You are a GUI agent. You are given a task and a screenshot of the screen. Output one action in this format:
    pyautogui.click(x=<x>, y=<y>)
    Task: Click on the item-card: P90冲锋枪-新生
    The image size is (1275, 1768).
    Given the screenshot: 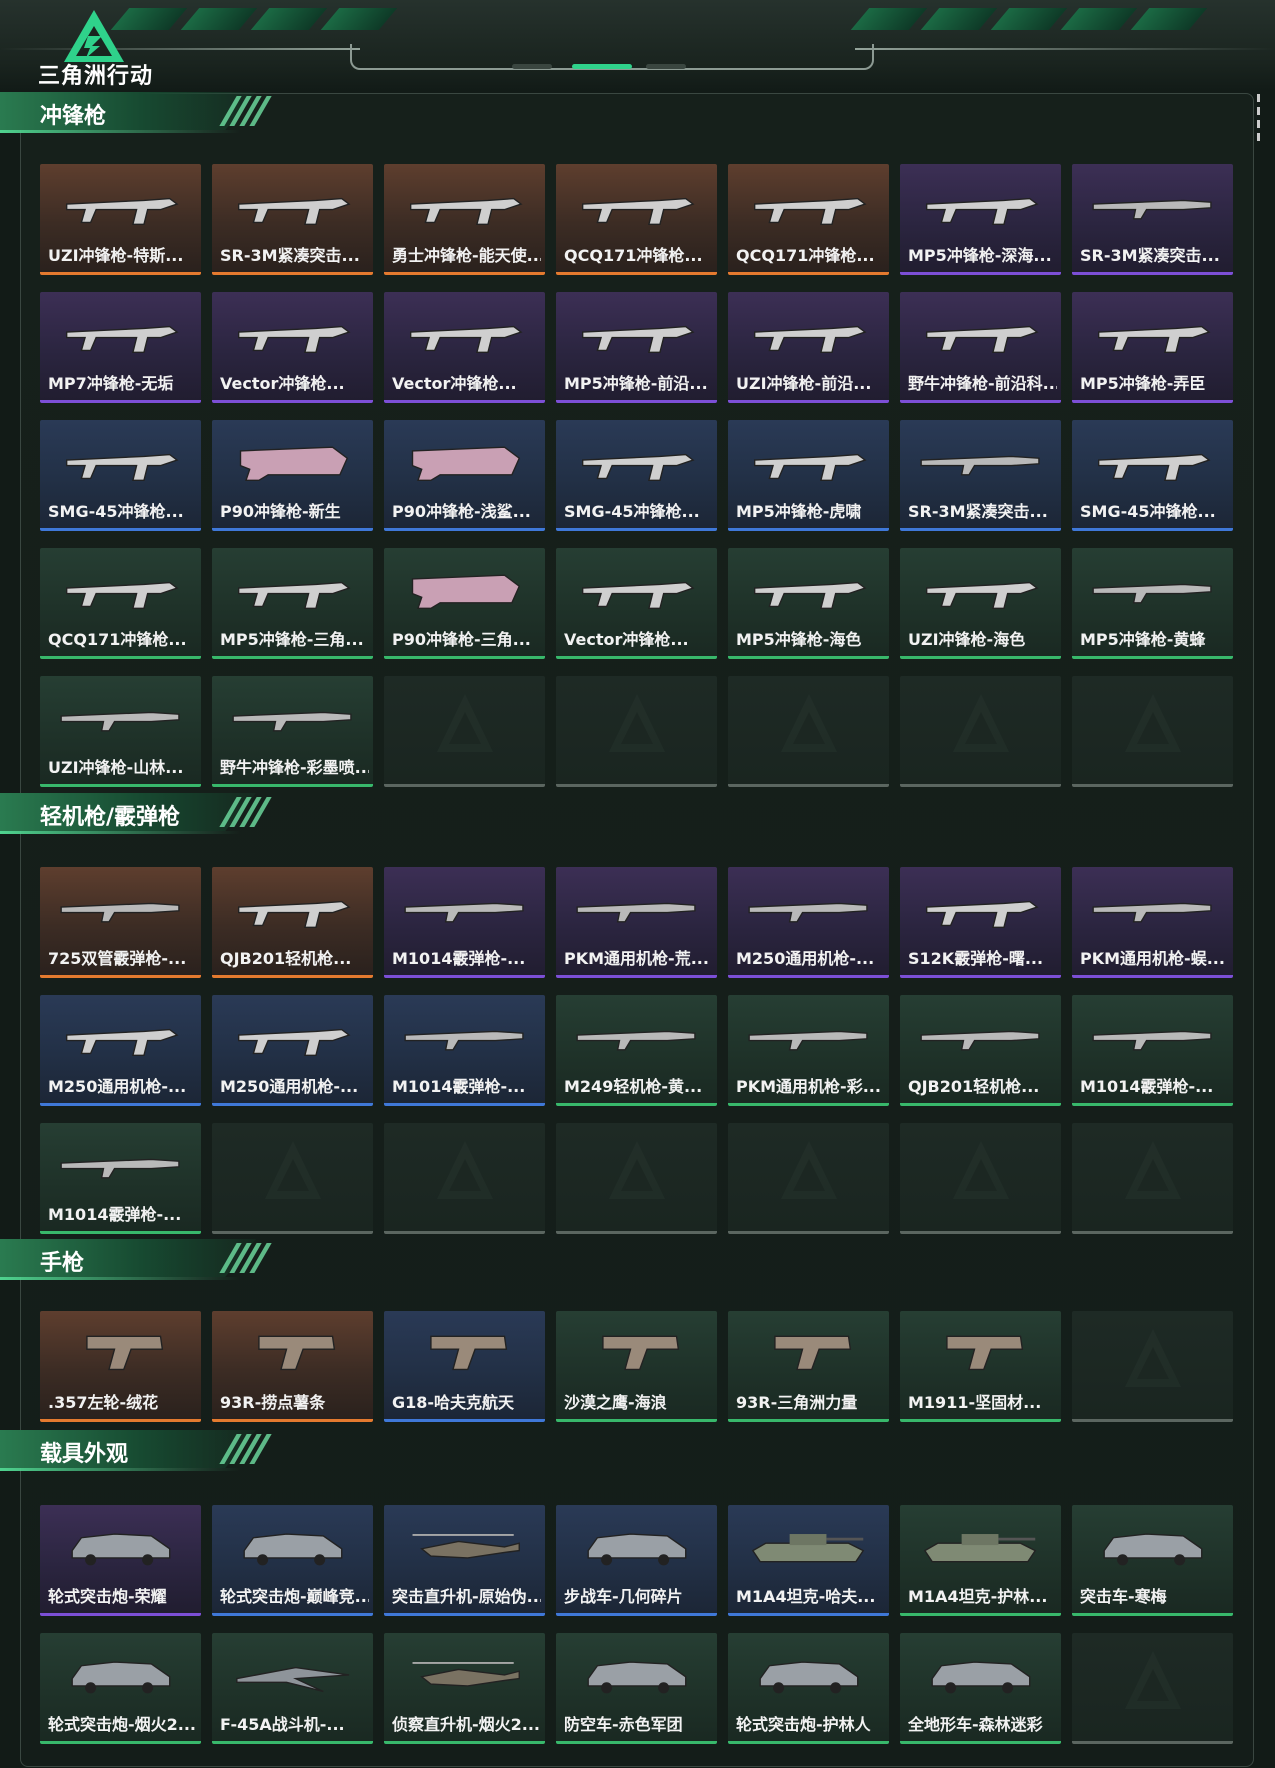 What is the action you would take?
    pyautogui.click(x=292, y=475)
    